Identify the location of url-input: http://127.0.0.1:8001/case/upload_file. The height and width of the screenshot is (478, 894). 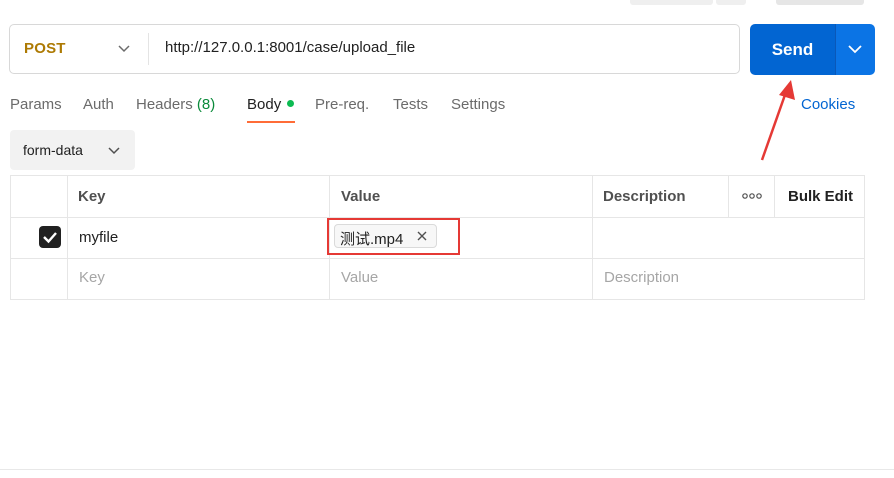
(290, 47).